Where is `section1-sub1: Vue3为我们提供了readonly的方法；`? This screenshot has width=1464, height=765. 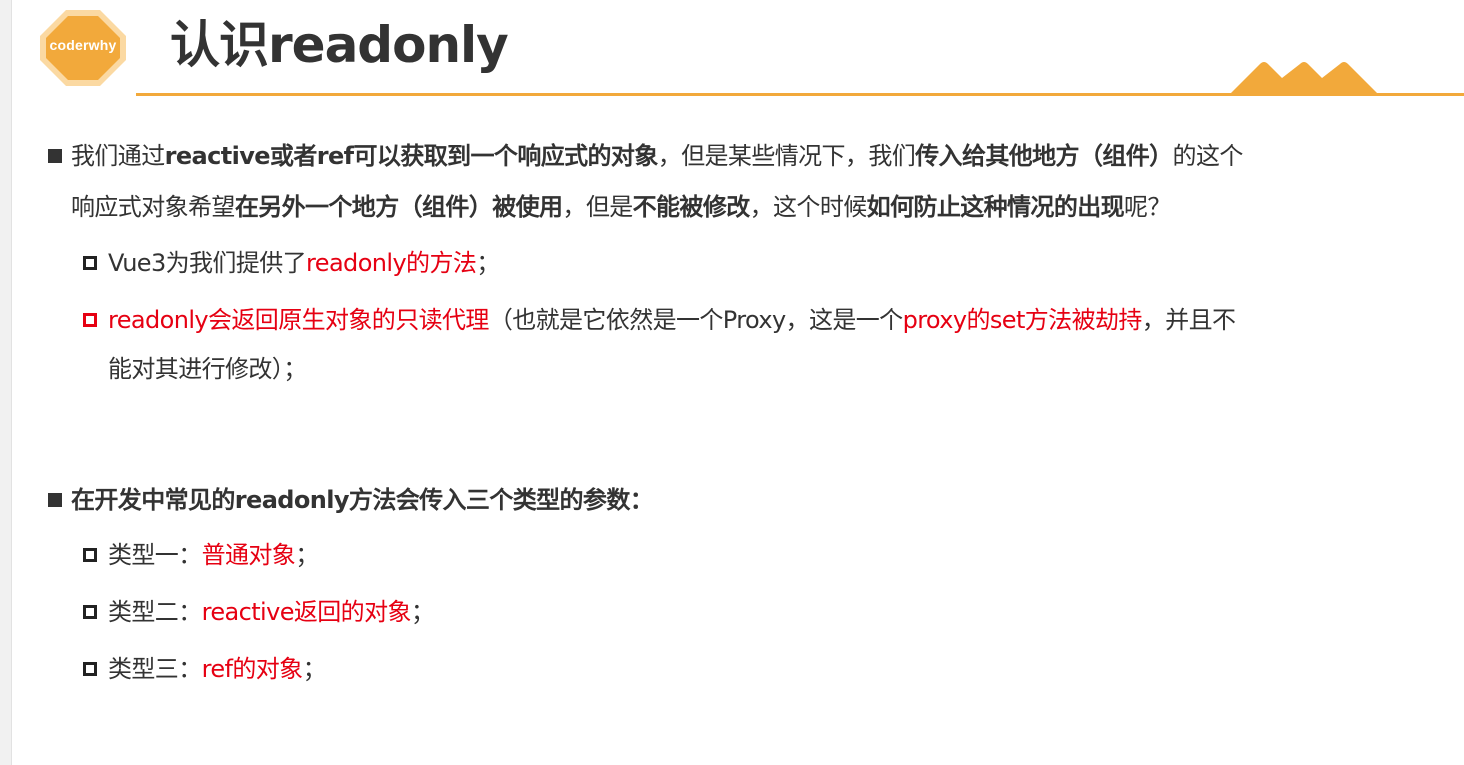 section1-sub1: Vue3为我们提供了readonly的方法； is located at coordinates (304, 263).